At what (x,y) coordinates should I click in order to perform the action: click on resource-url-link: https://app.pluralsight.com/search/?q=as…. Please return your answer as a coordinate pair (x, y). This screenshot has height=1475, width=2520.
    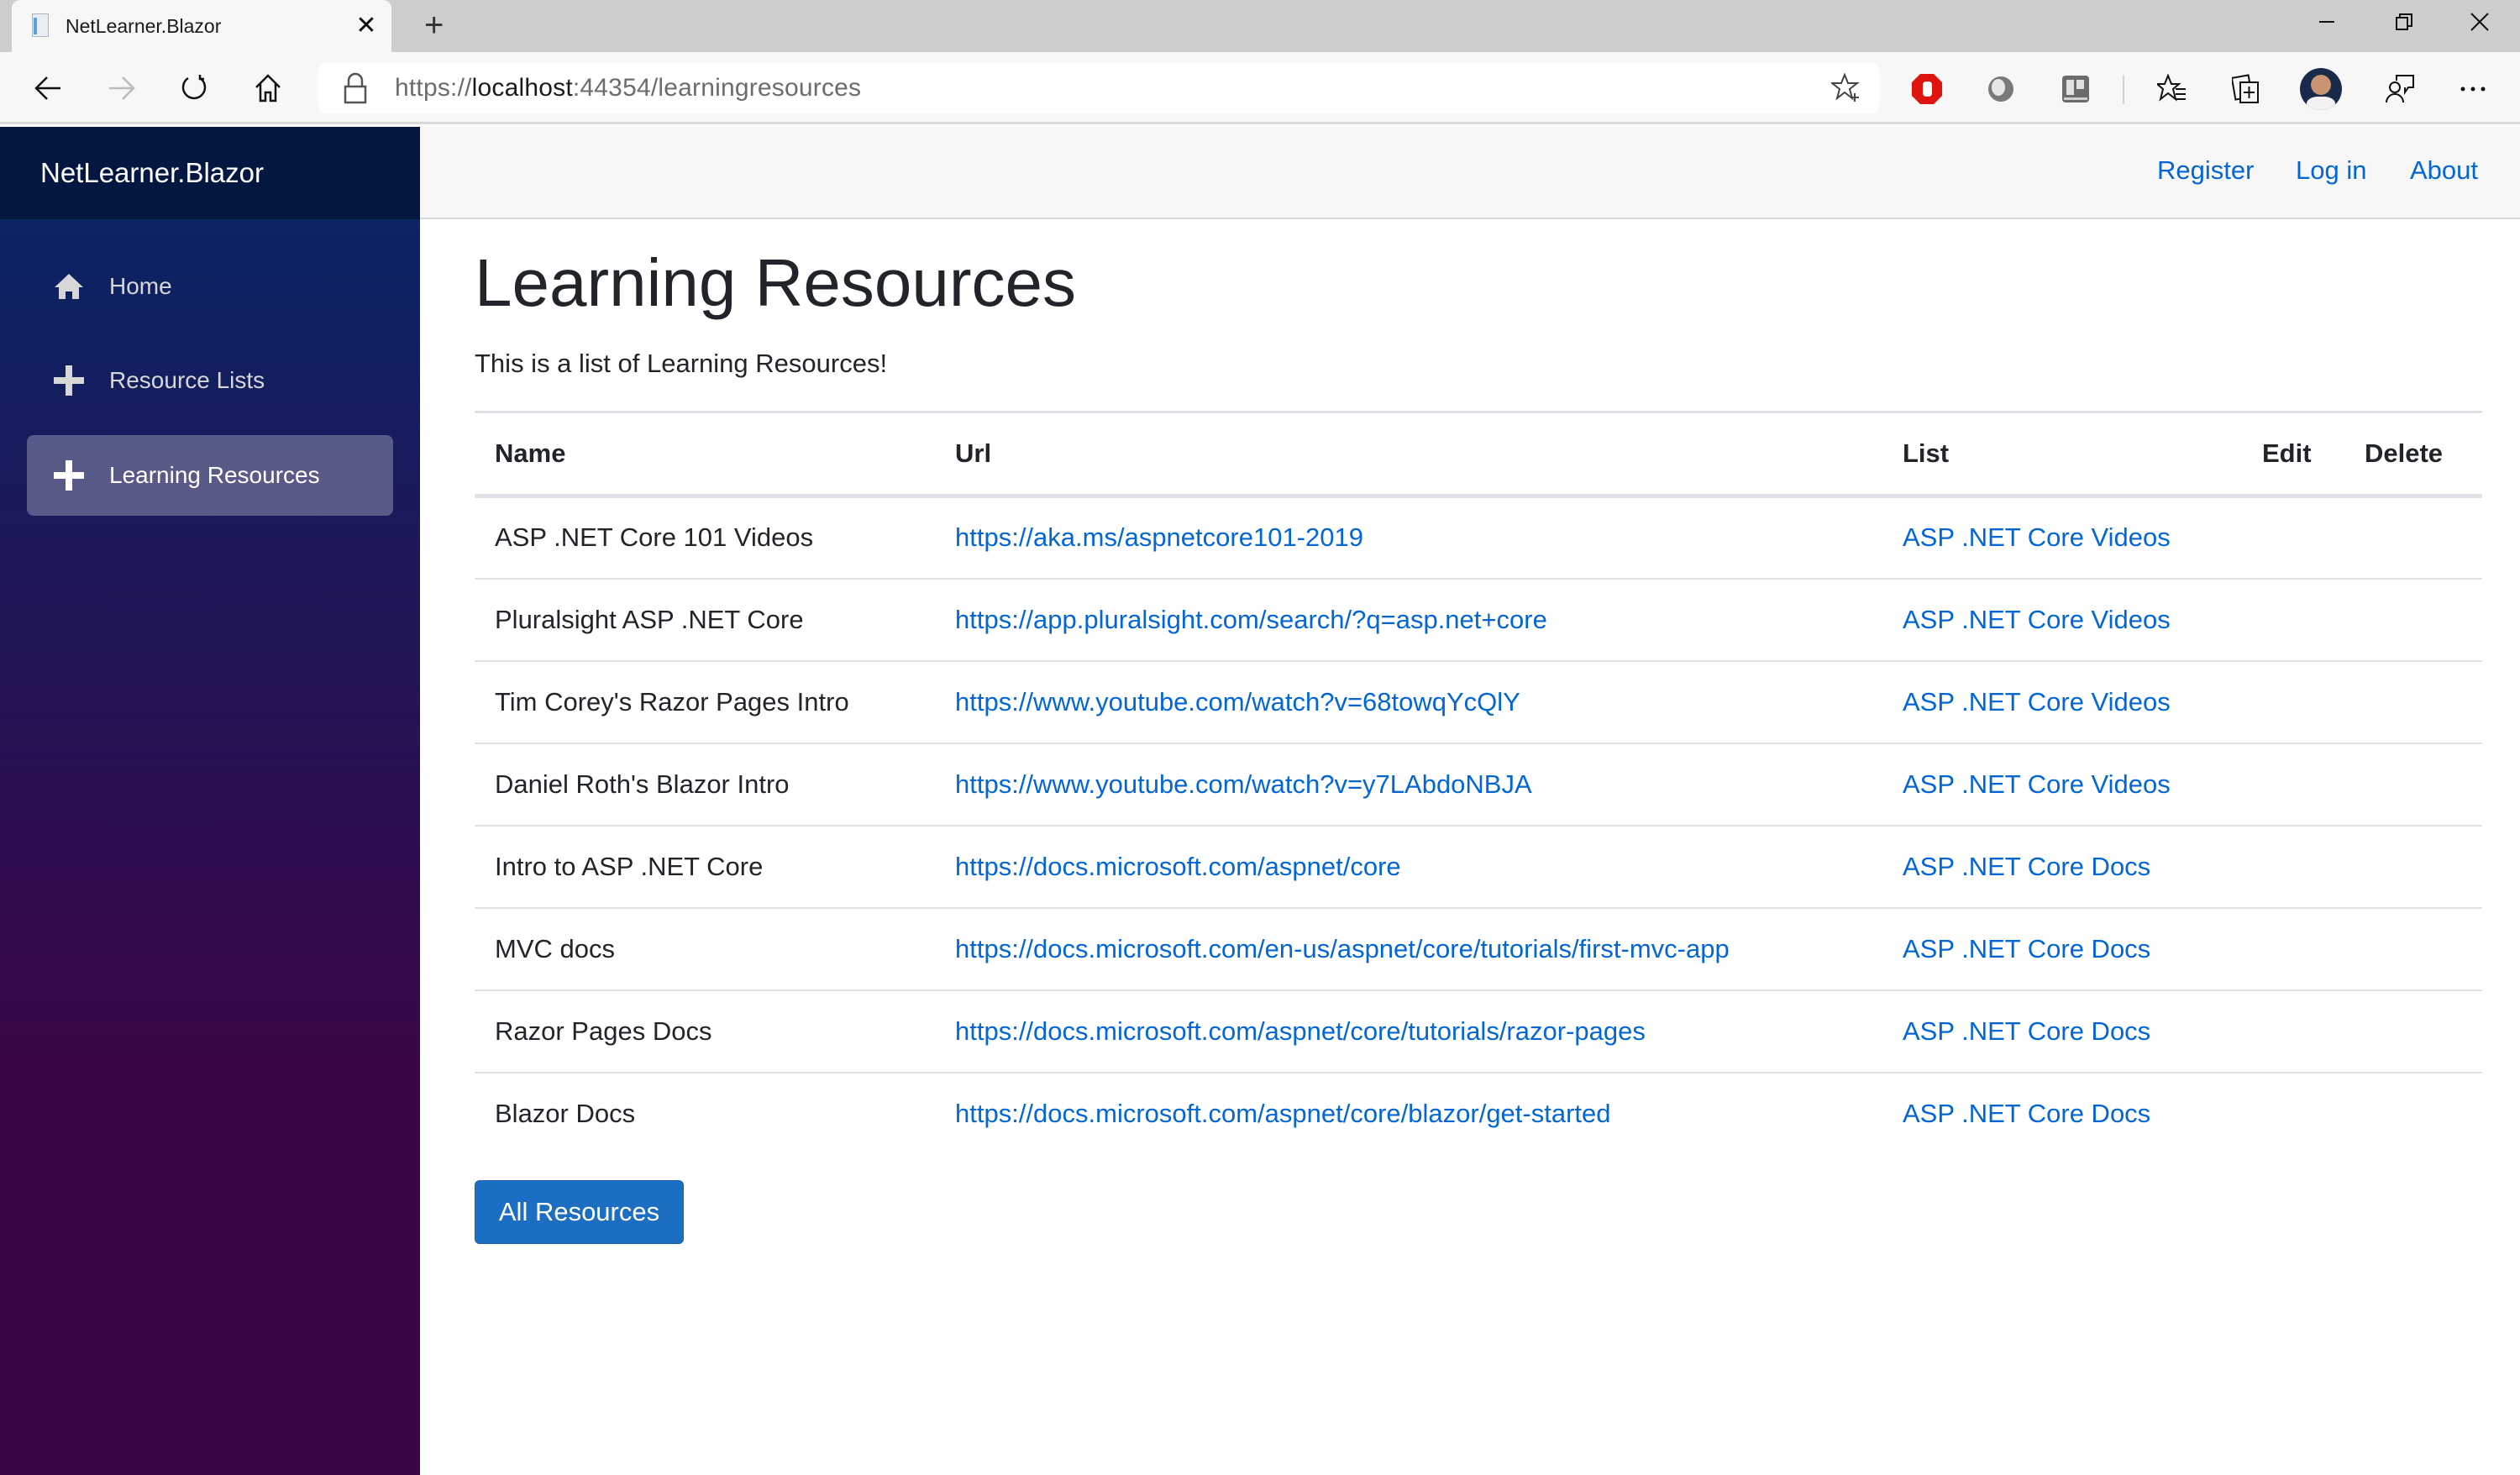
    Looking at the image, I should click on (1251, 619).